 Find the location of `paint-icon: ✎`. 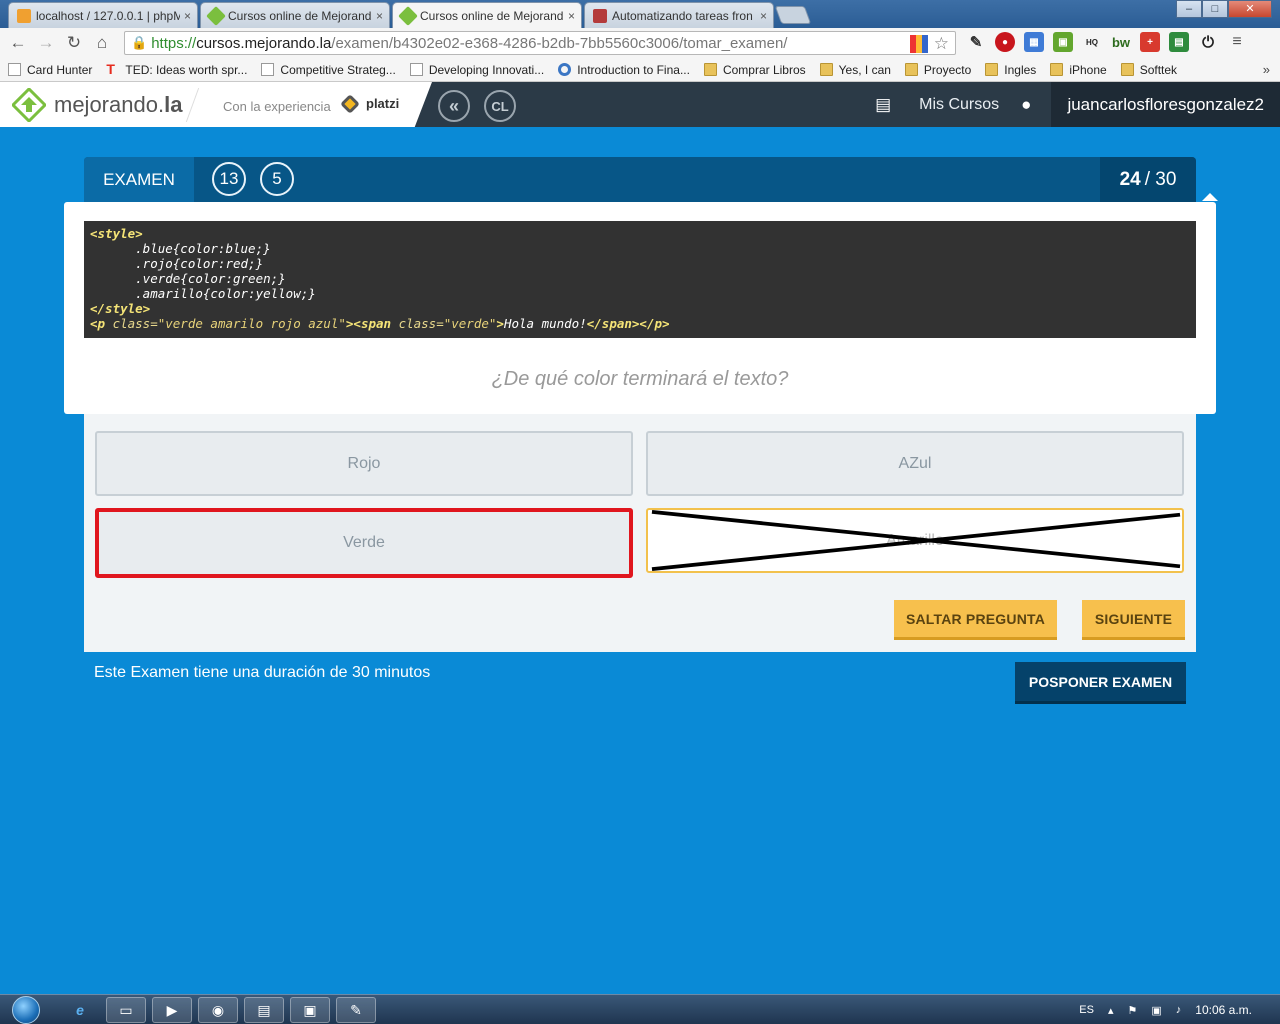

paint-icon: ✎ is located at coordinates (356, 1010).